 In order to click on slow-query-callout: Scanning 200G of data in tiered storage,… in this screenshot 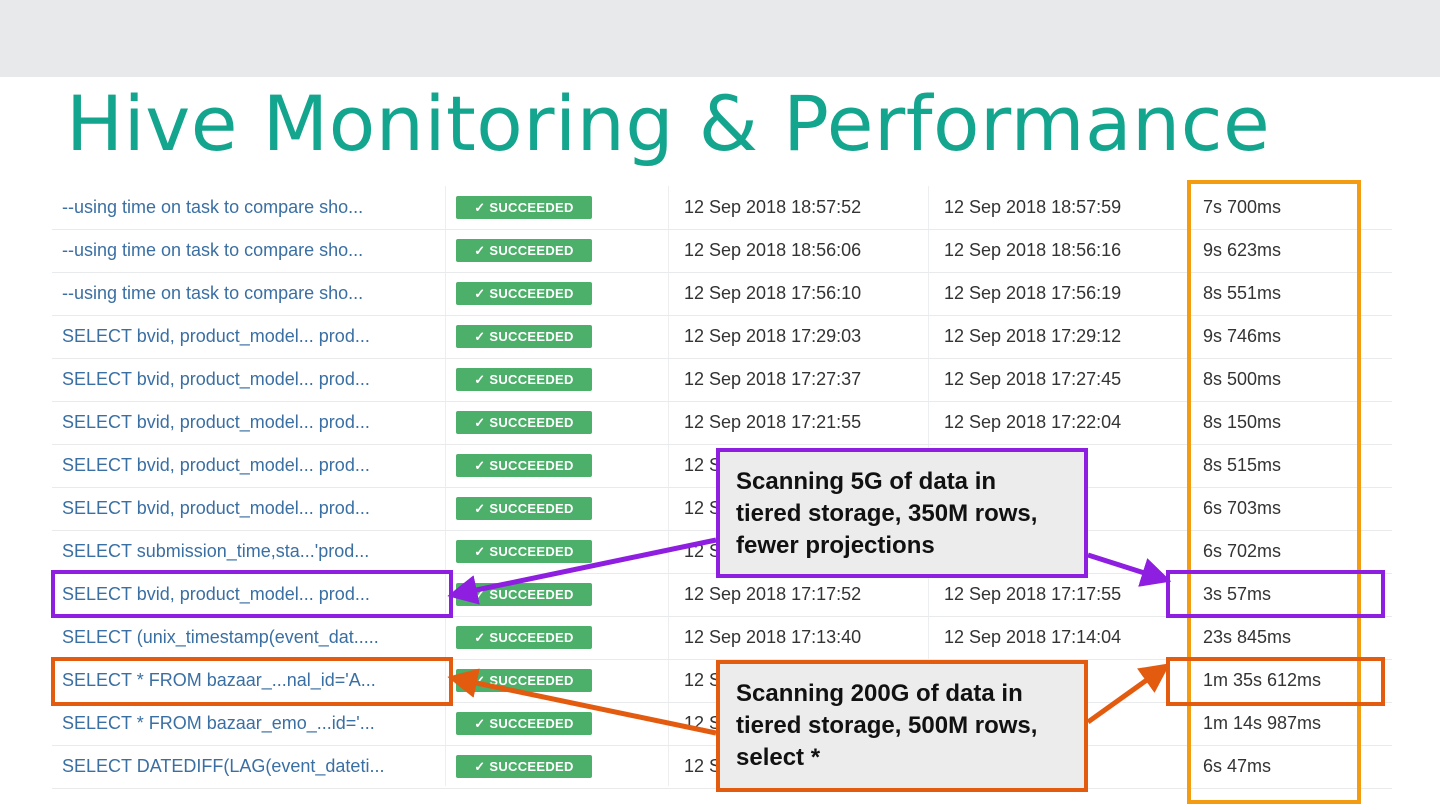, I will do `click(902, 726)`.